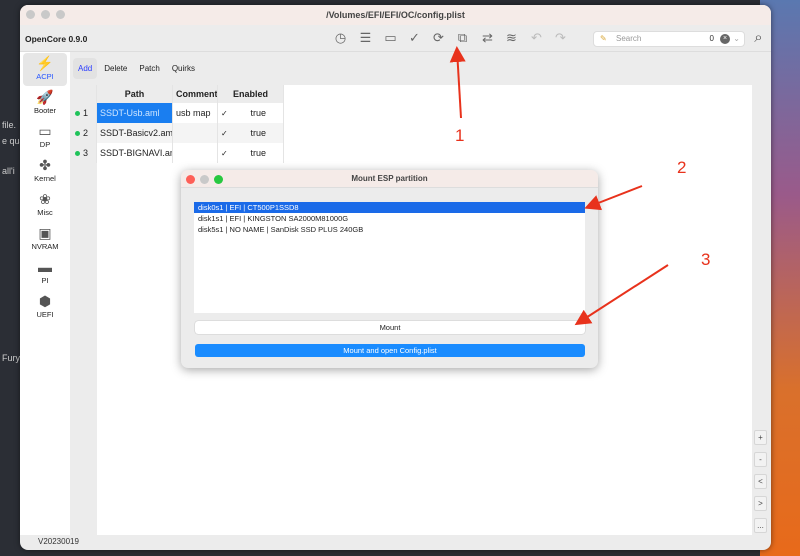  I want to click on list-icon: ☰, so click(365, 37).